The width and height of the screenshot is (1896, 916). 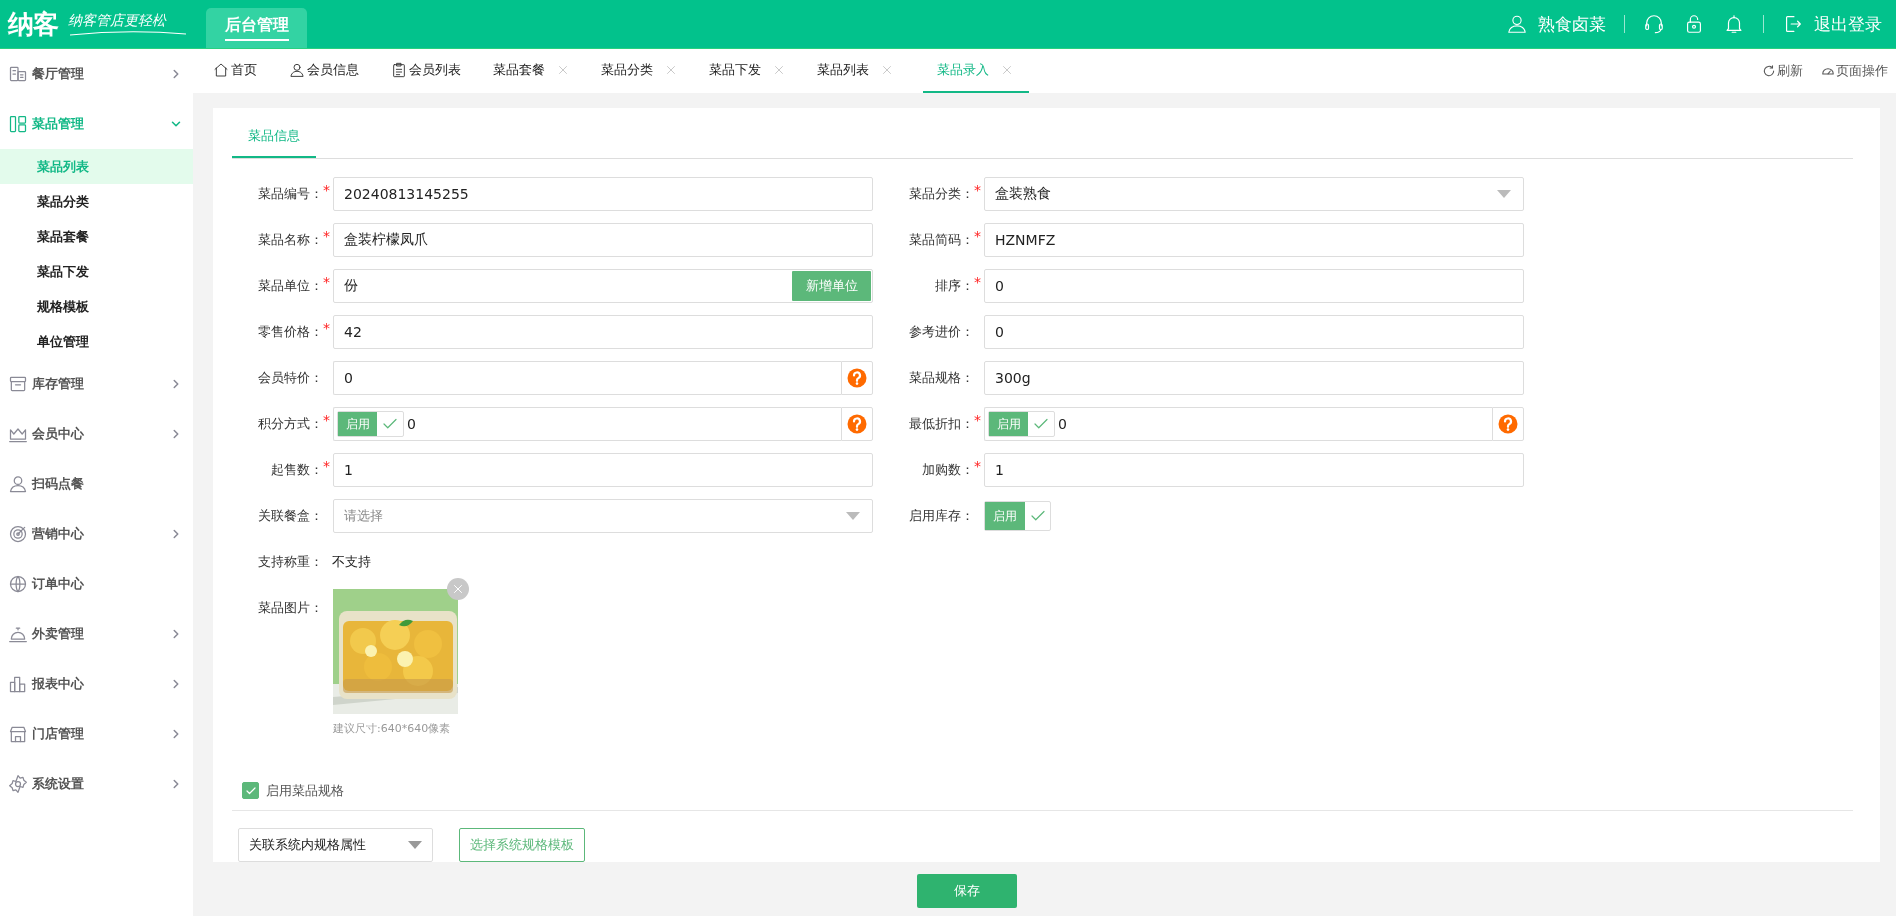 What do you see at coordinates (290, 332) in the screenshot?
I see `field-label: 零售价格：` at bounding box center [290, 332].